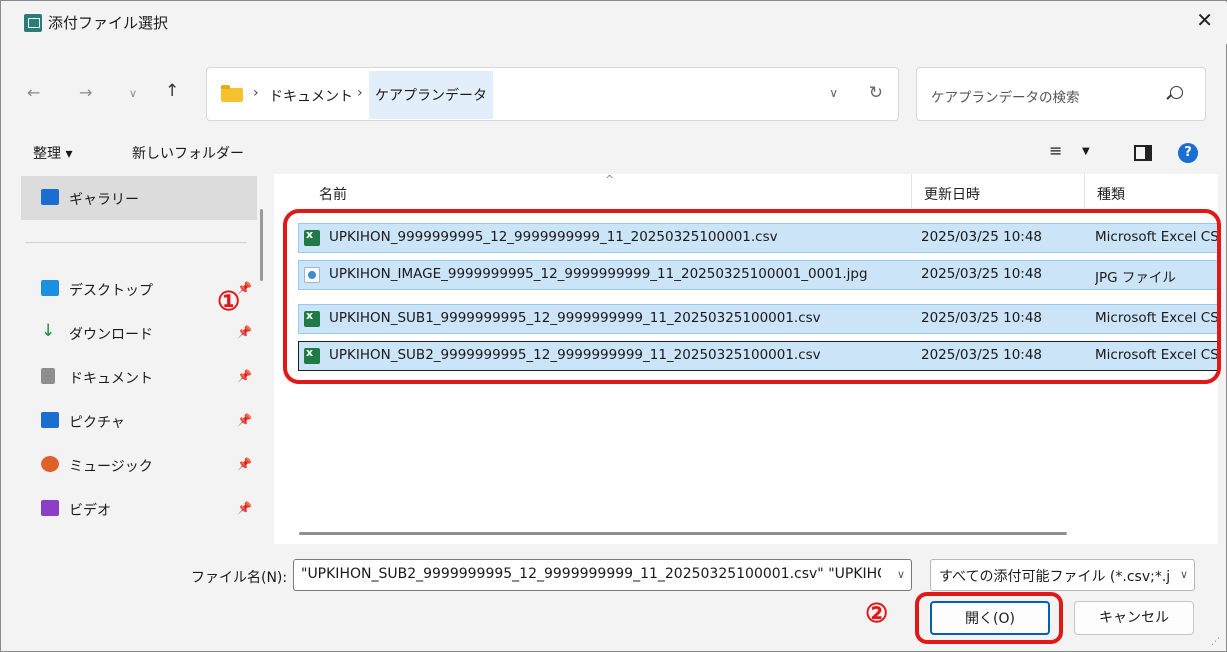 The image size is (1227, 652). What do you see at coordinates (50, 508) in the screenshot?
I see `video-icon` at bounding box center [50, 508].